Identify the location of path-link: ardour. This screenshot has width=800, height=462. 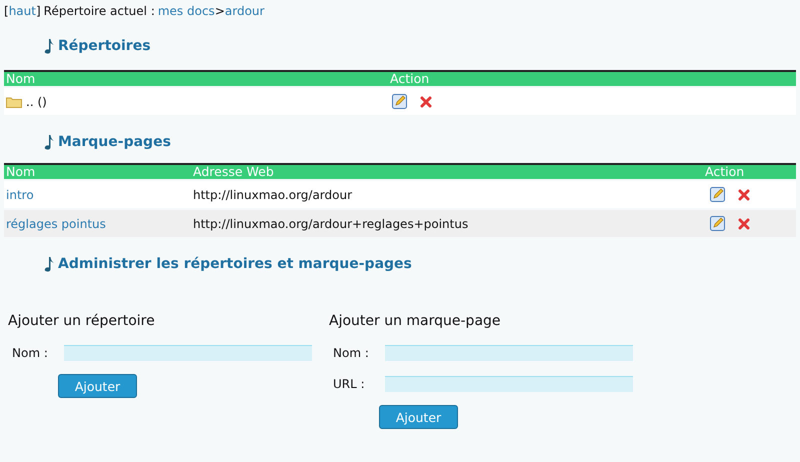
(244, 11).